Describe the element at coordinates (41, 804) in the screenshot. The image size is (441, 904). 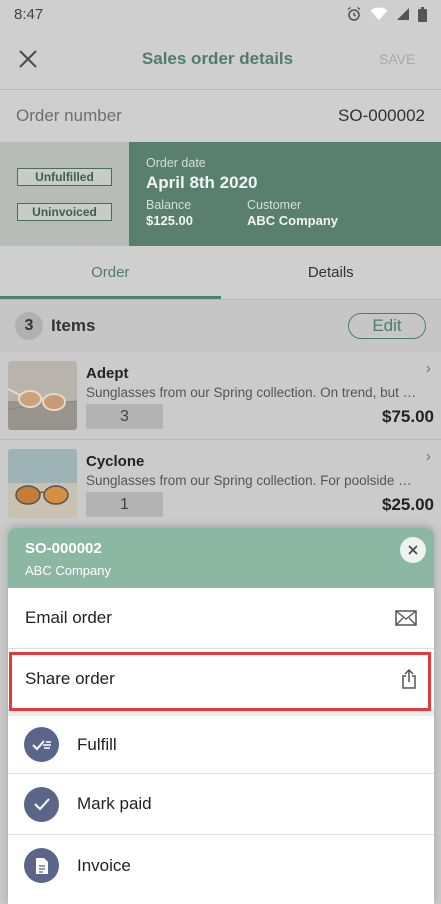
I see `check-icon` at that location.